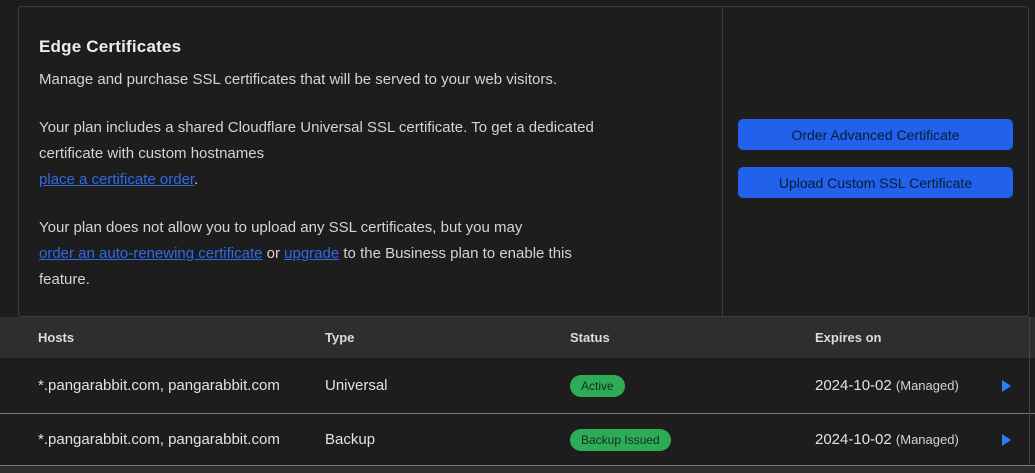  I want to click on universal-ssl-line2: certificate with custom hostnames, so click(152, 153).